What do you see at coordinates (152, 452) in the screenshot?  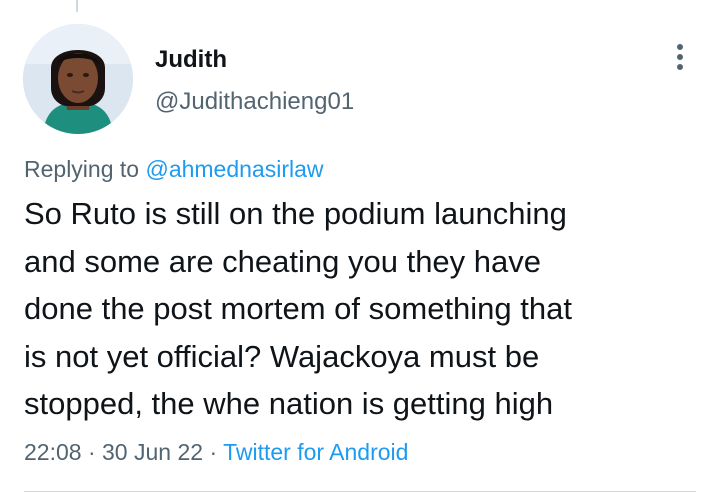 I see `tweet-date: 30 Jun 22` at bounding box center [152, 452].